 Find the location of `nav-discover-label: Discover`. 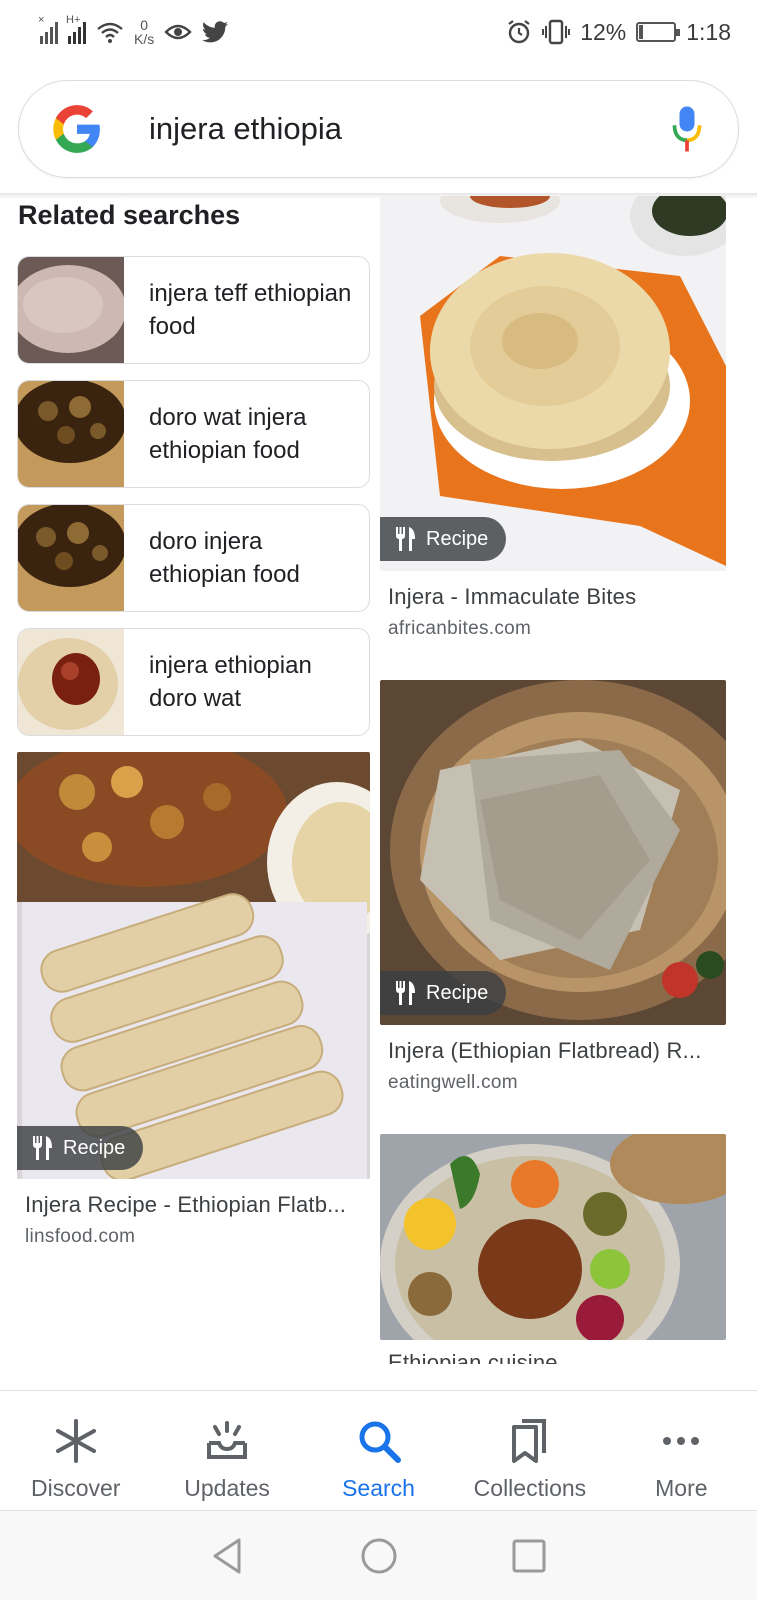

nav-discover-label: Discover is located at coordinates (75, 1488).